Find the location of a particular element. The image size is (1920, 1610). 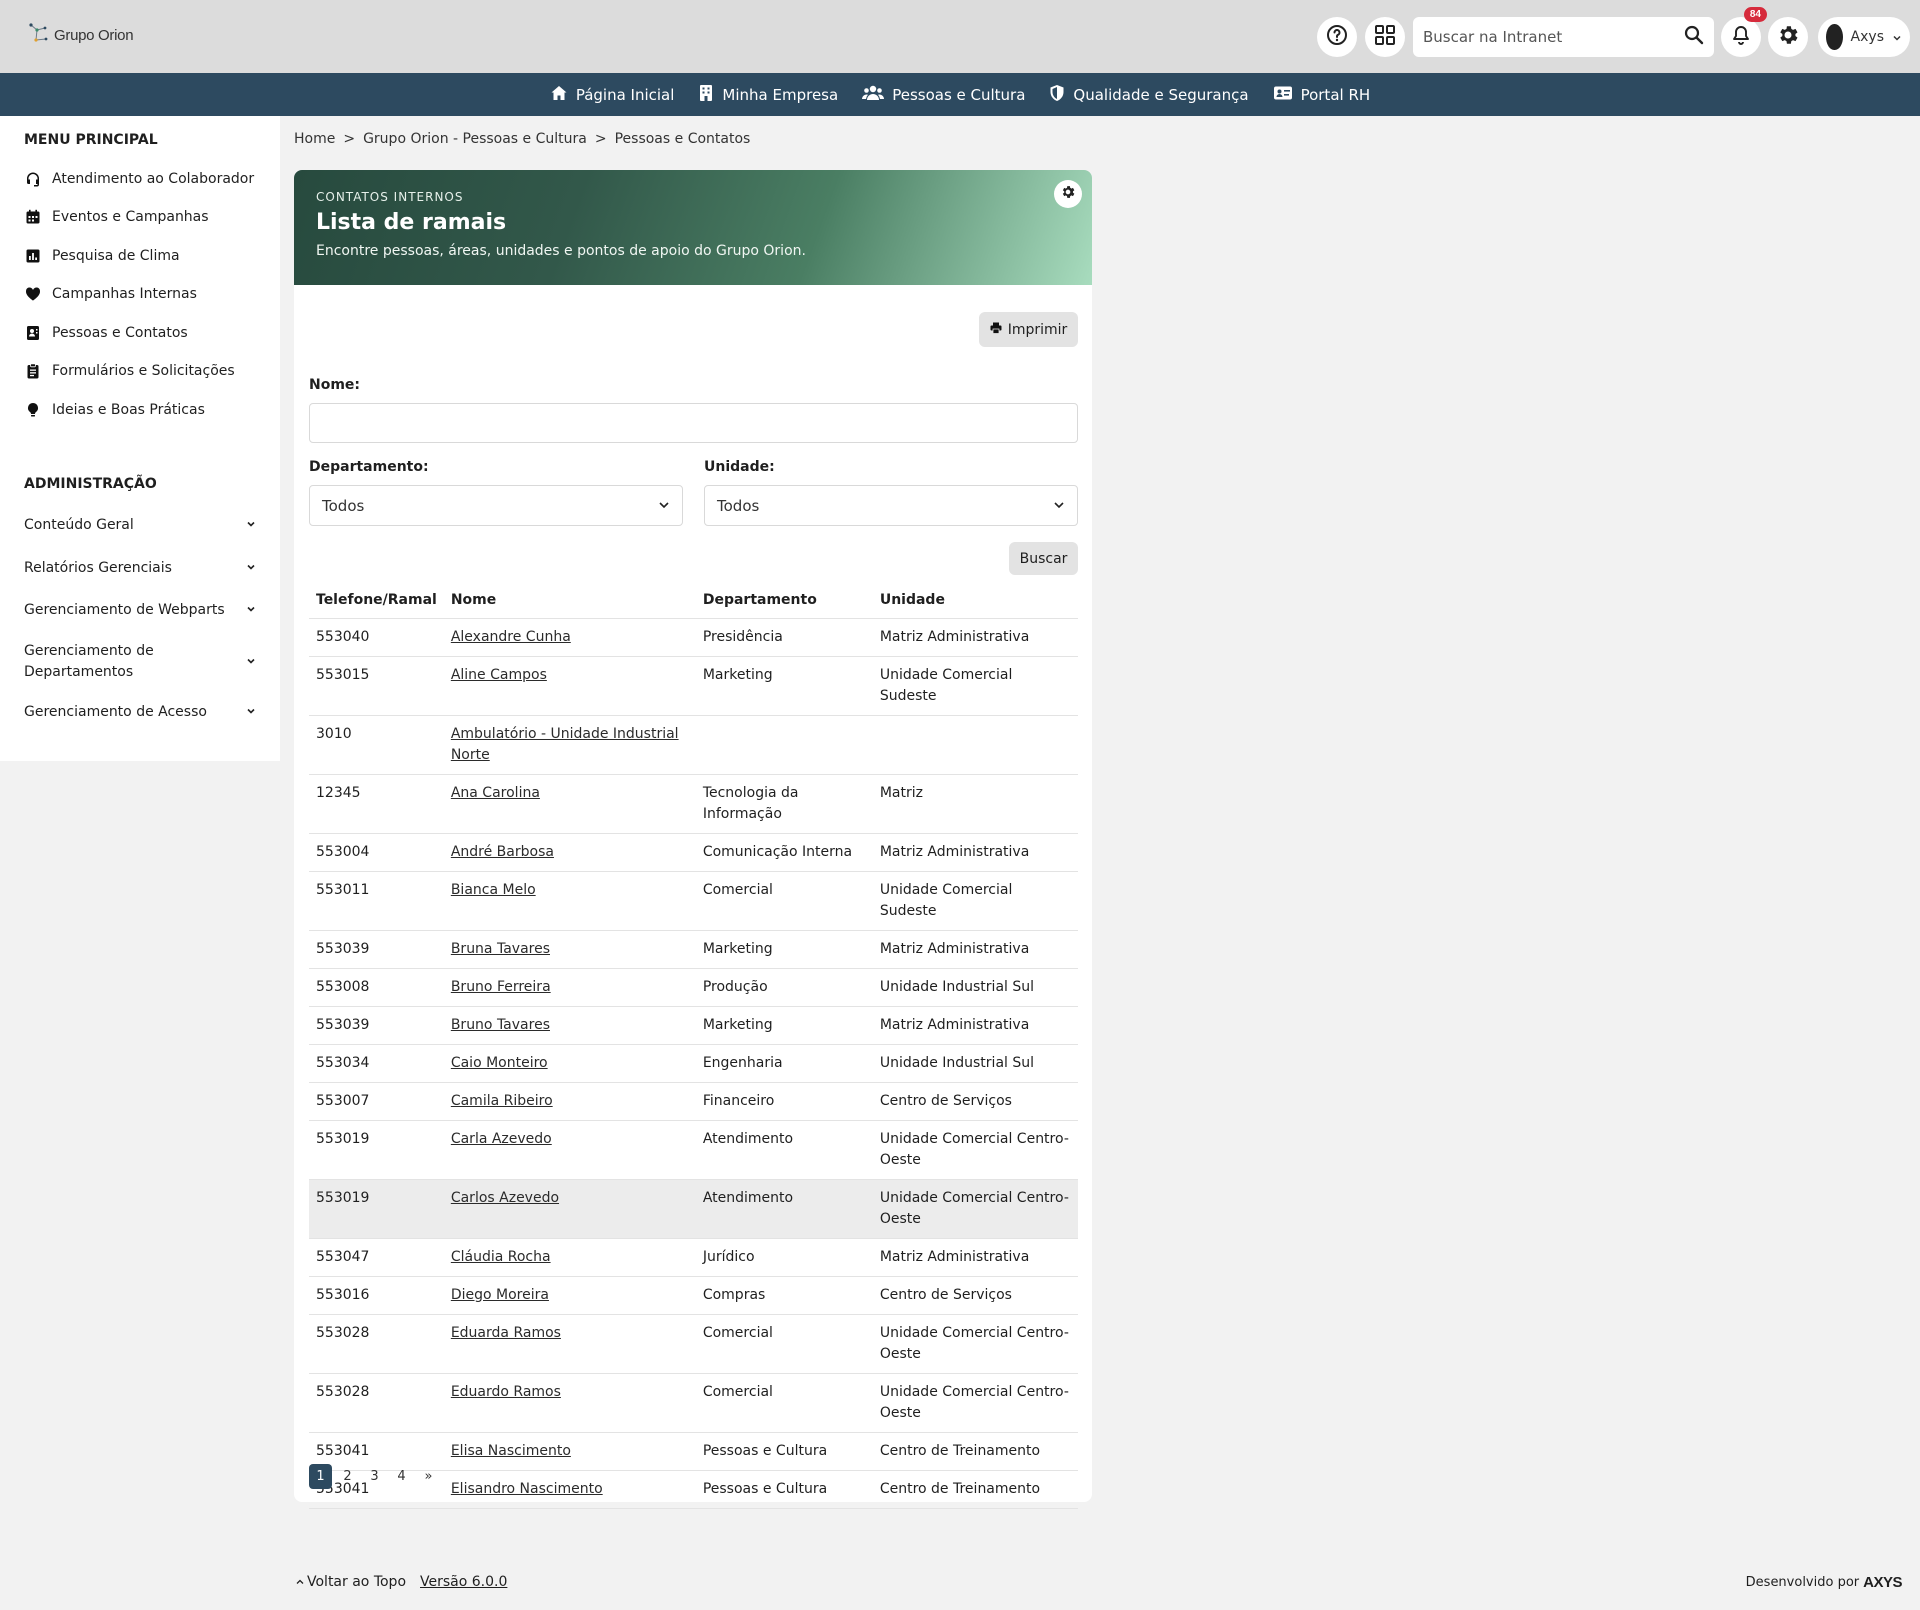

sidebar-admin-departamentos: Gerenciamento de Departamentos is located at coordinates (140, 662).